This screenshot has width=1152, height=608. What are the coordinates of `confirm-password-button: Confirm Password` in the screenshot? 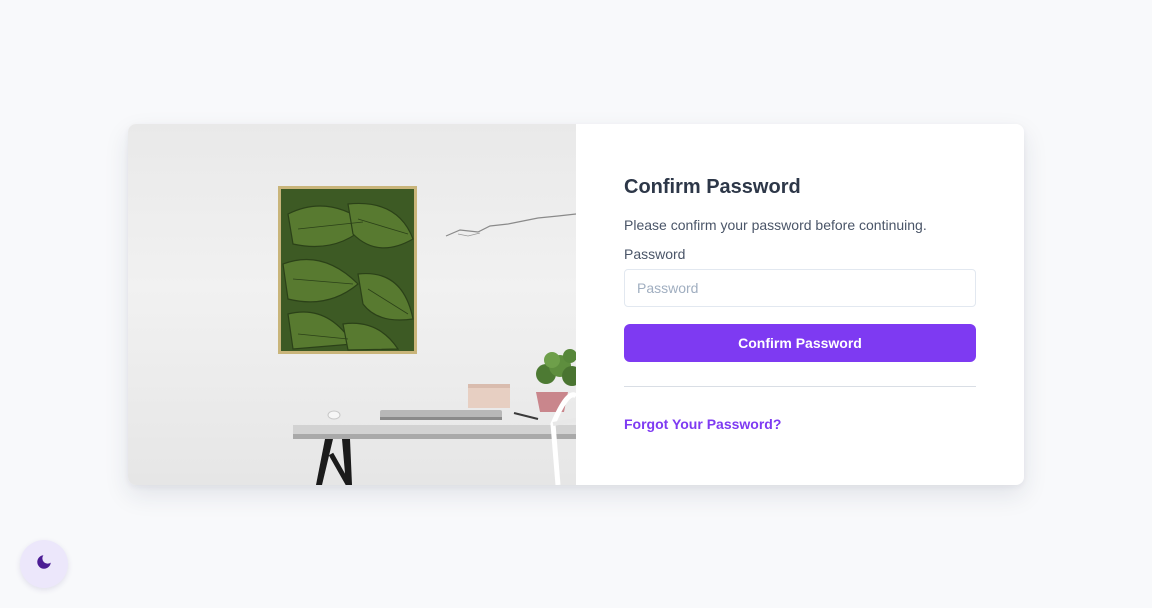 It's located at (800, 343).